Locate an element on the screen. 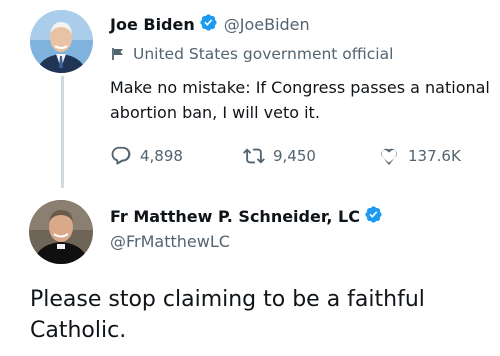 This screenshot has height=356, width=500. affiliation-label: United States government official is located at coordinates (252, 54).